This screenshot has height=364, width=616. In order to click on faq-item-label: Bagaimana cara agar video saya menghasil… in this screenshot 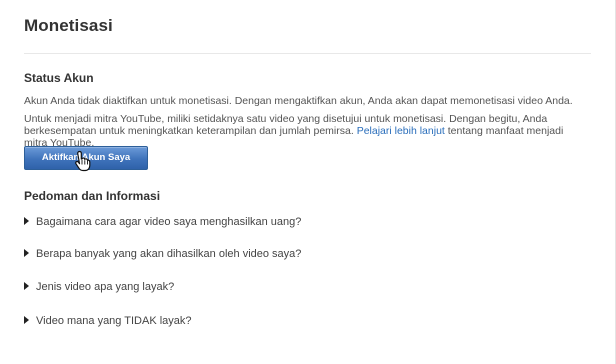, I will do `click(169, 222)`.